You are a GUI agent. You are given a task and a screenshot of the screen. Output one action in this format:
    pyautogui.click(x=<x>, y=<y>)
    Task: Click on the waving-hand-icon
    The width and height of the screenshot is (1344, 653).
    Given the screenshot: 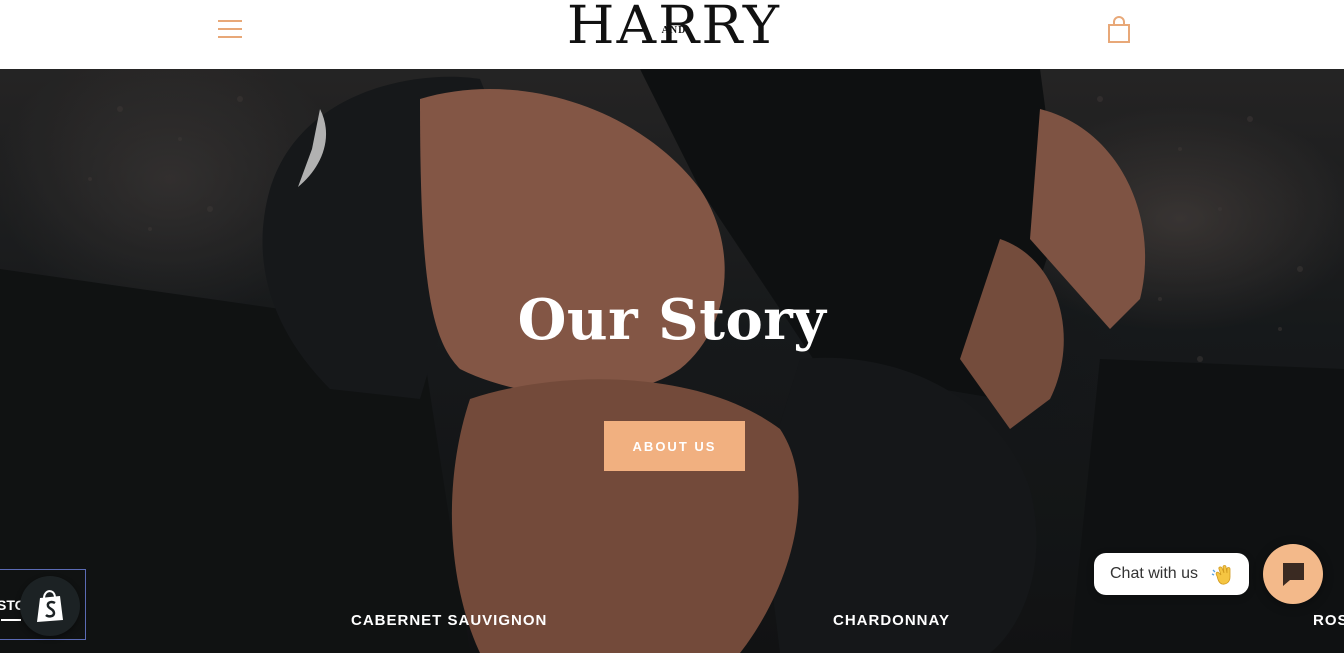 What is the action you would take?
    pyautogui.click(x=1221, y=575)
    